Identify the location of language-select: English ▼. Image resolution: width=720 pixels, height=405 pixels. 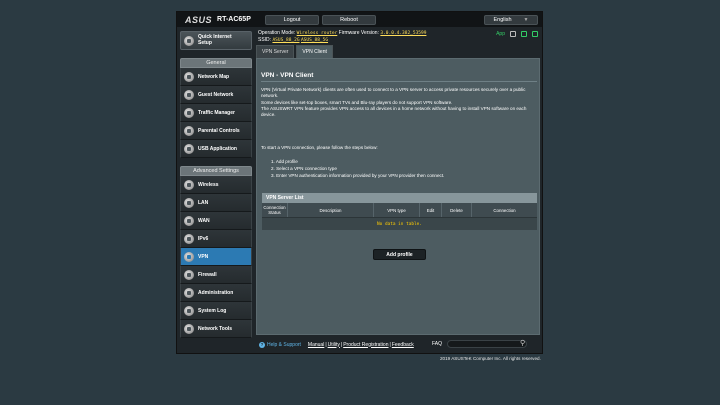
(511, 20).